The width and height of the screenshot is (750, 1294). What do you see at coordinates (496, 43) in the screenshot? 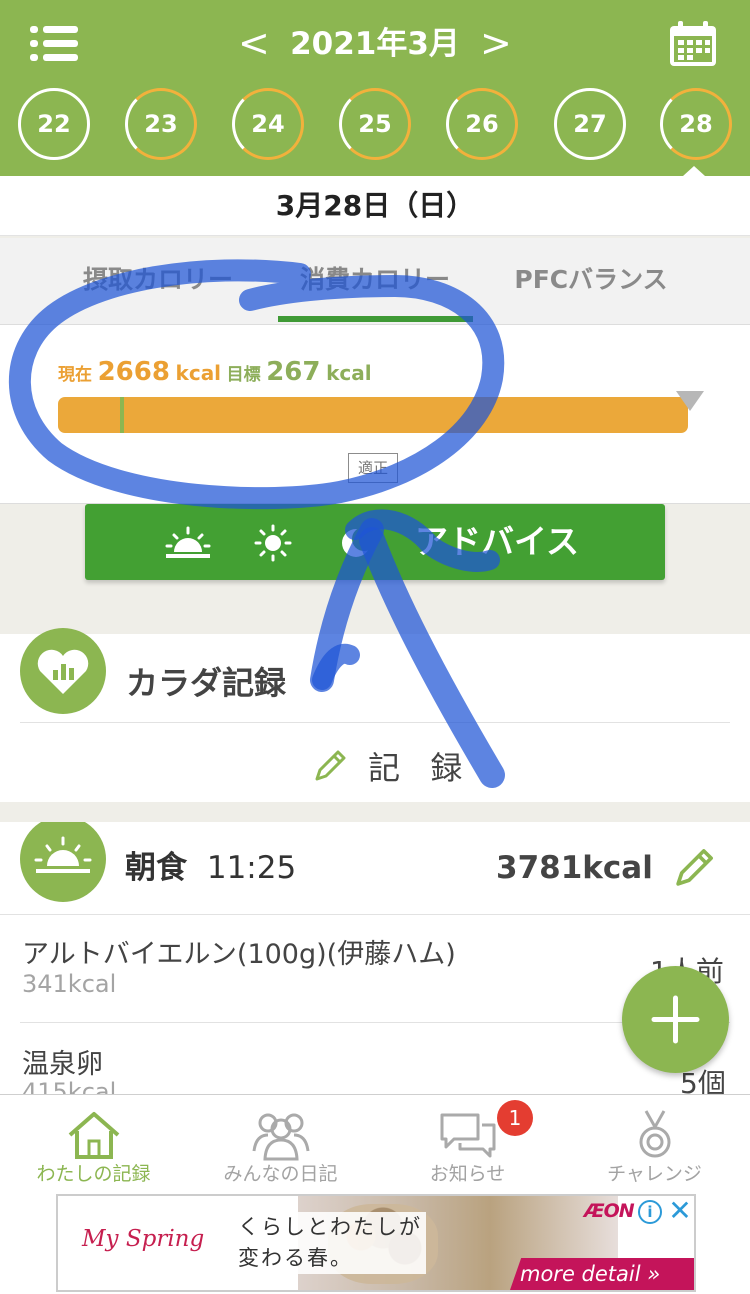
I see `next-month-button: >` at bounding box center [496, 43].